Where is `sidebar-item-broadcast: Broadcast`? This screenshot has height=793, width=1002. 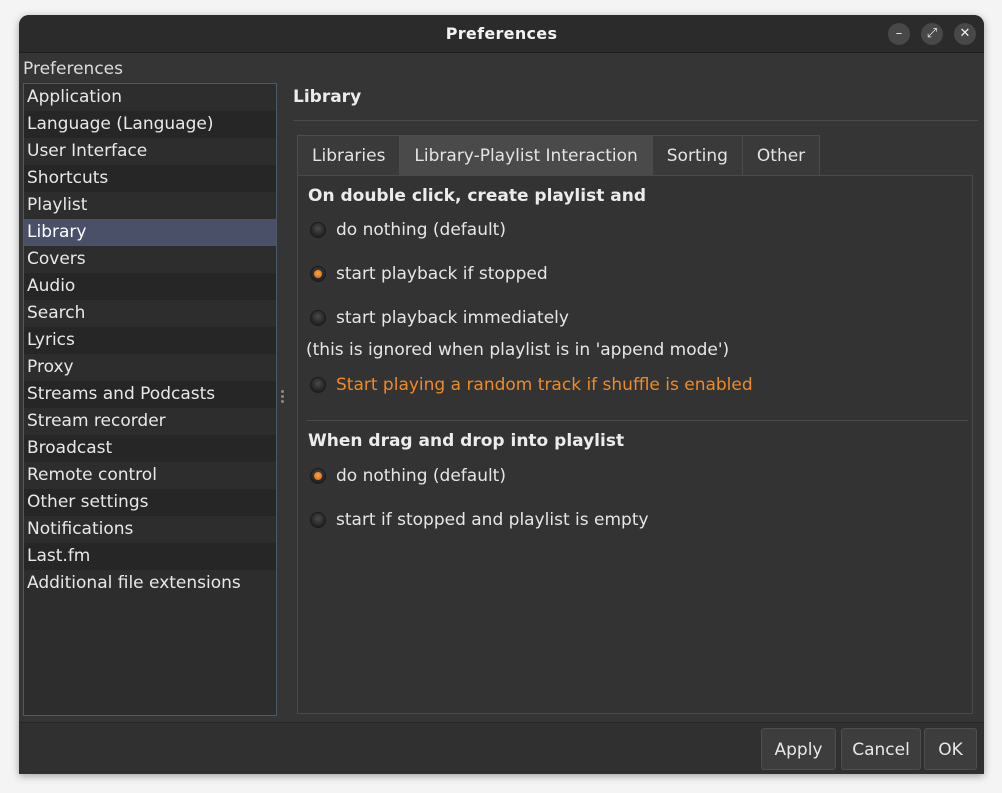
sidebar-item-broadcast: Broadcast is located at coordinates (150, 448).